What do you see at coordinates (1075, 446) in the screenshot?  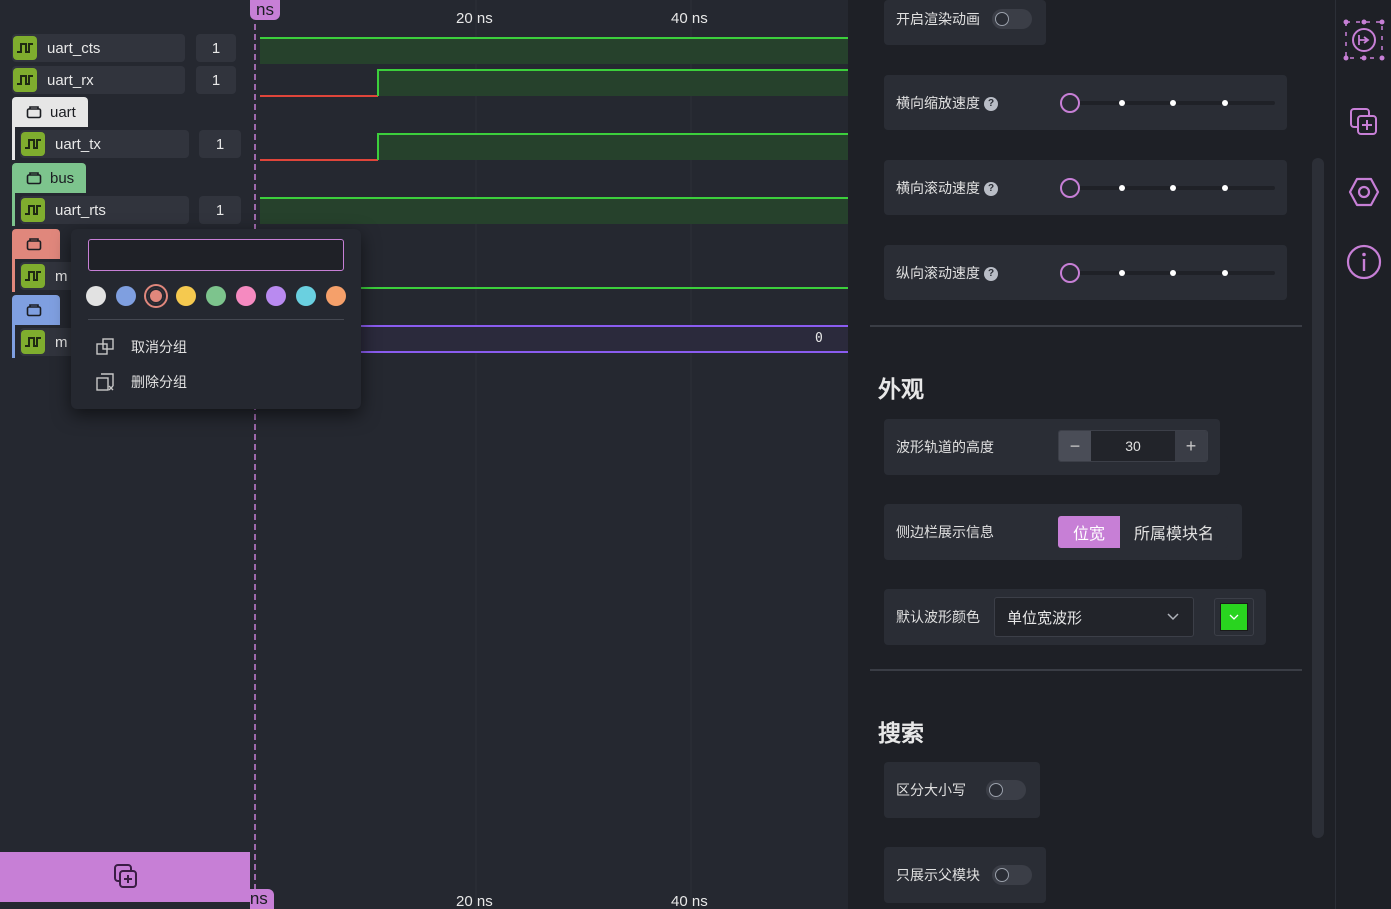 I see `decrement-button: −` at bounding box center [1075, 446].